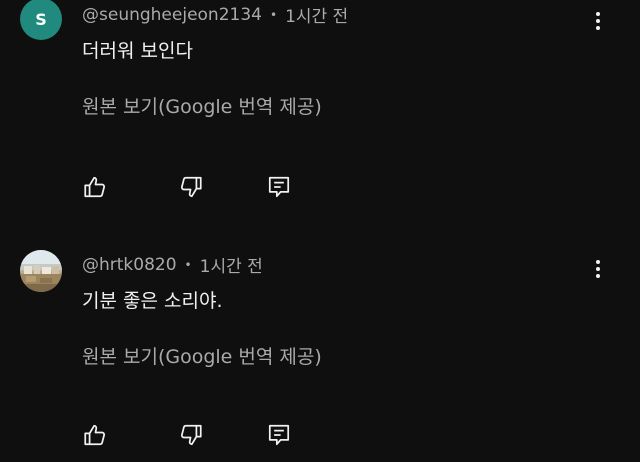  I want to click on comment-meta: @seungheejeon2134 • 1시간 전, so click(215, 15).